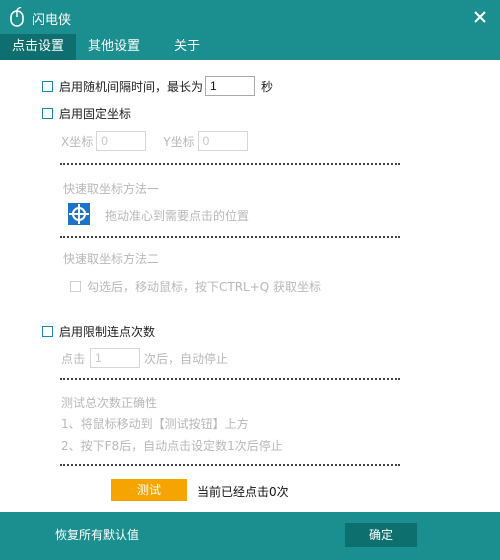 Image resolution: width=500 pixels, height=560 pixels. Describe the element at coordinates (250, 17) in the screenshot. I see `title-bar: 闪电侠` at that location.